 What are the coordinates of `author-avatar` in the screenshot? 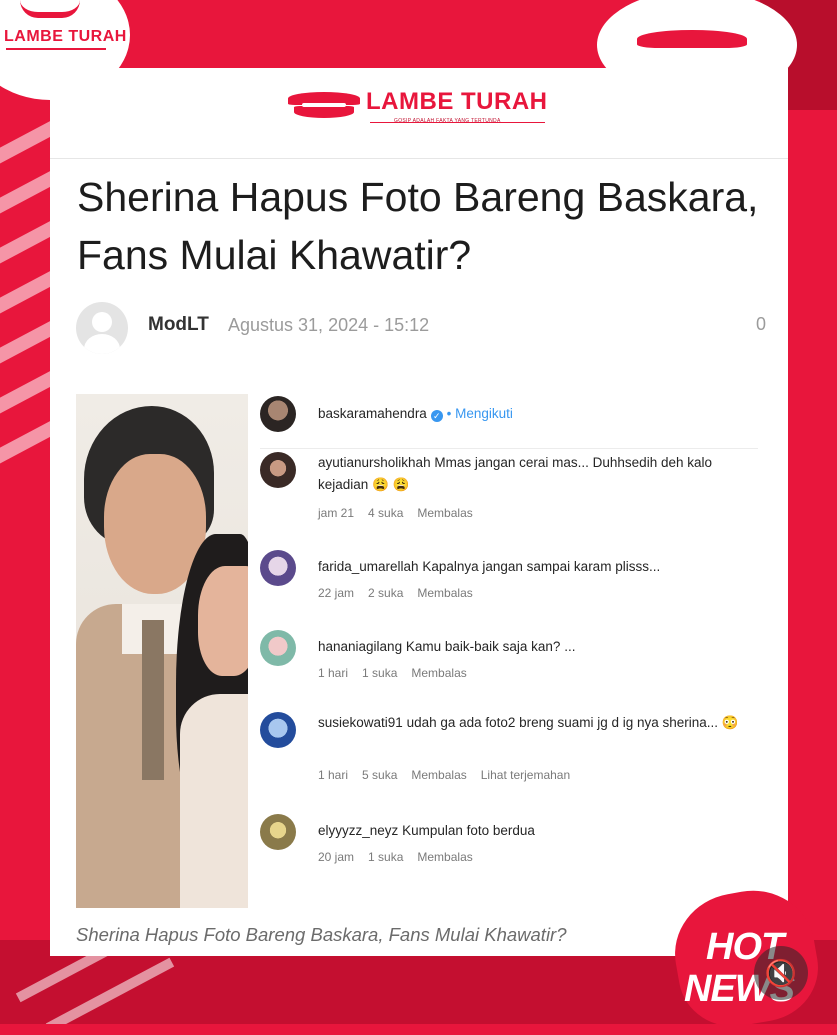 It's located at (102, 328).